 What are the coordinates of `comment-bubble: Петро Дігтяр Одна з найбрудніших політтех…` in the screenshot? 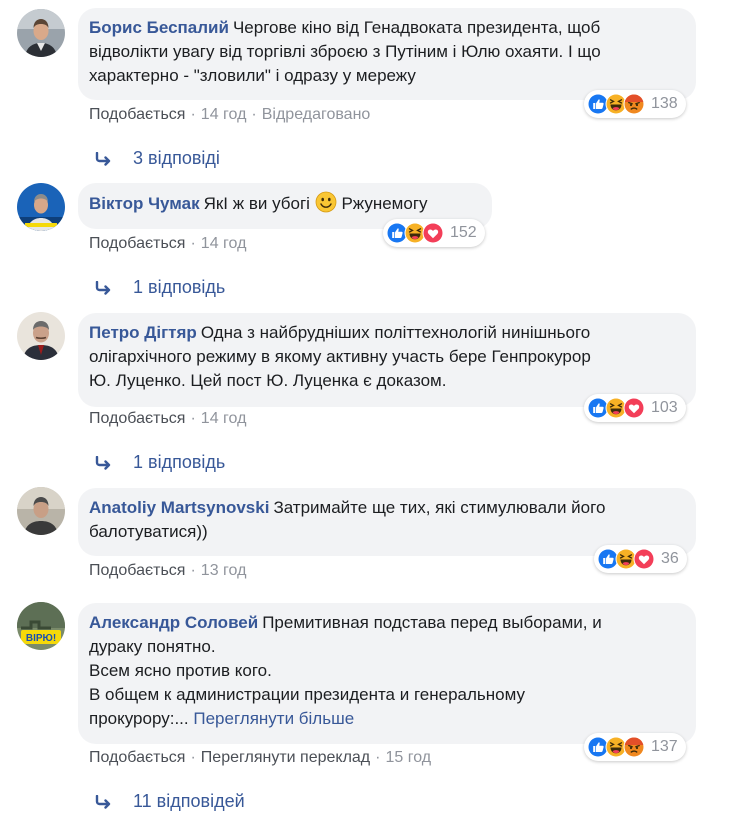 It's located at (387, 360).